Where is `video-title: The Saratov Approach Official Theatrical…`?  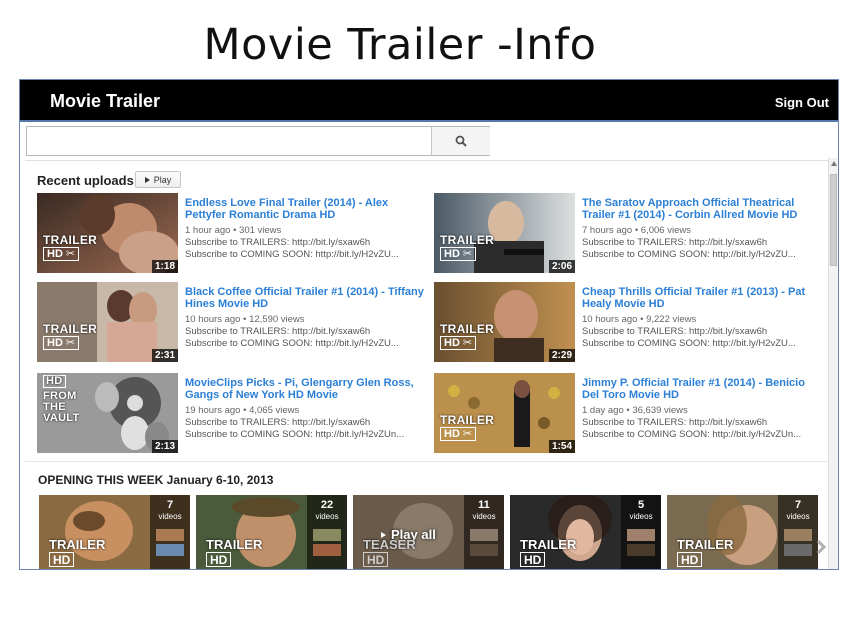
video-title: The Saratov Approach Official Theatrical… is located at coordinates (702, 209).